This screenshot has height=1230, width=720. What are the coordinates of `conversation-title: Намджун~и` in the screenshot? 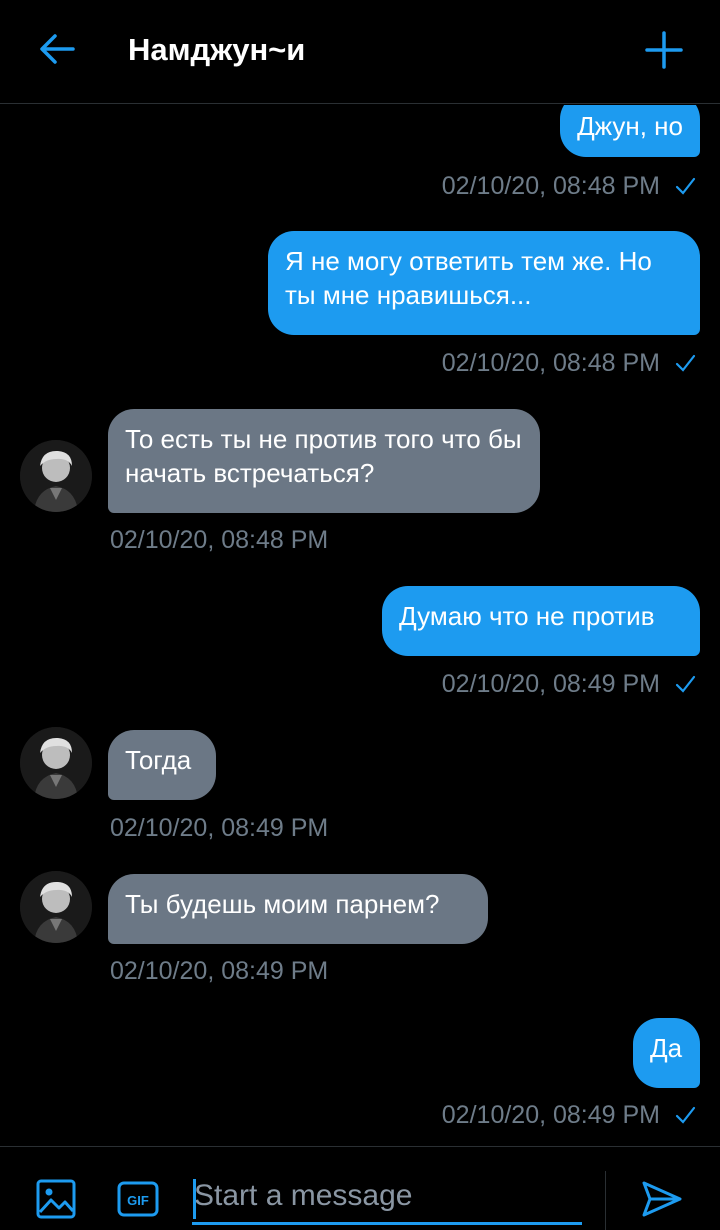 It's located at (217, 49).